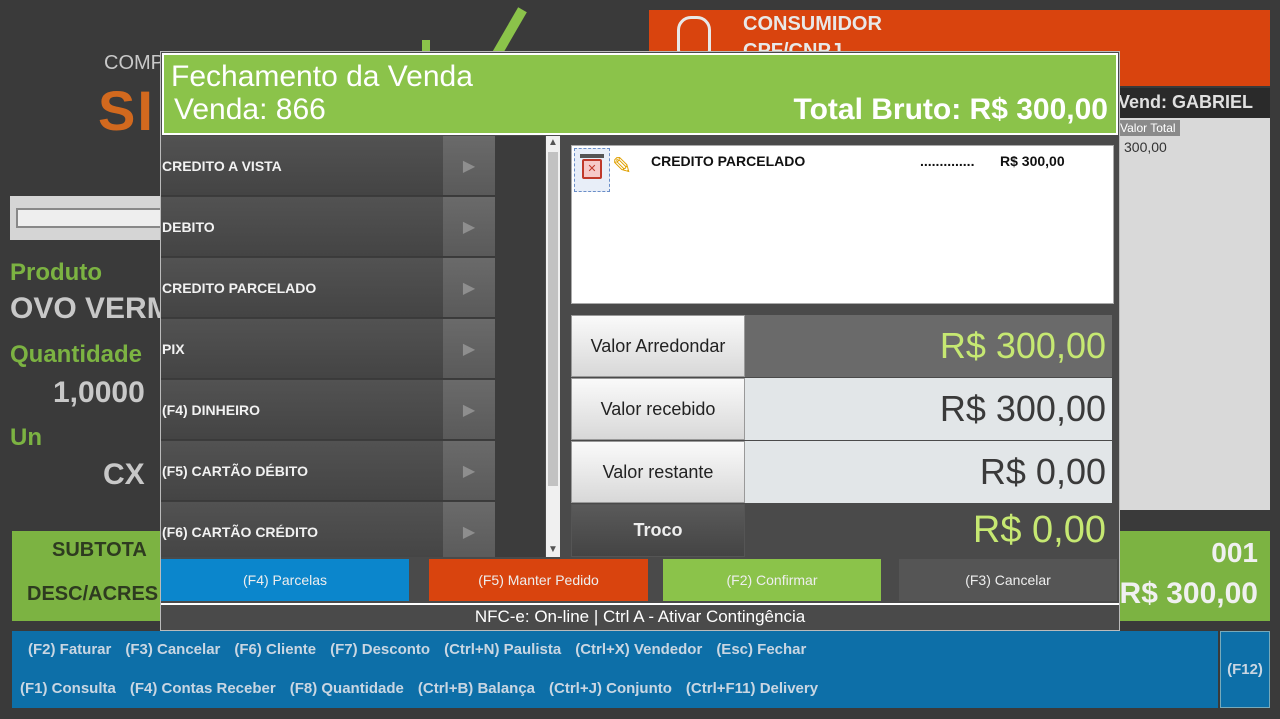  I want to click on table-header: Valor Total, so click(1148, 128).